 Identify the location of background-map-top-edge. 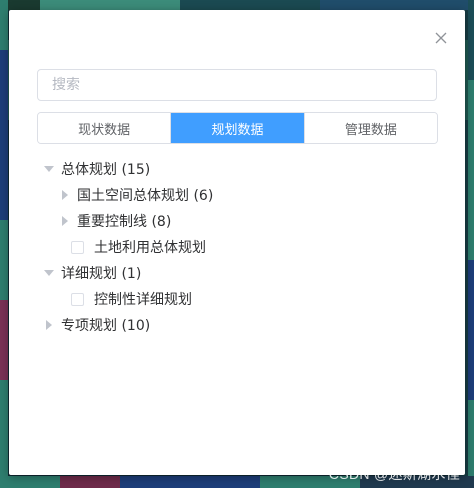
(237, 5).